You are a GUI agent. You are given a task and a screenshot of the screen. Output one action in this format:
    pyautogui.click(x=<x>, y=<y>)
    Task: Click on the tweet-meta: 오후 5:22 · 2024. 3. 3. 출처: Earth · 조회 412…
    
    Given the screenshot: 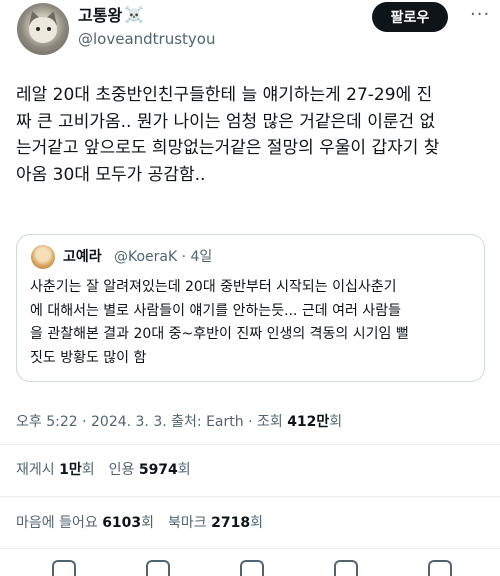 What is the action you would take?
    pyautogui.click(x=179, y=422)
    